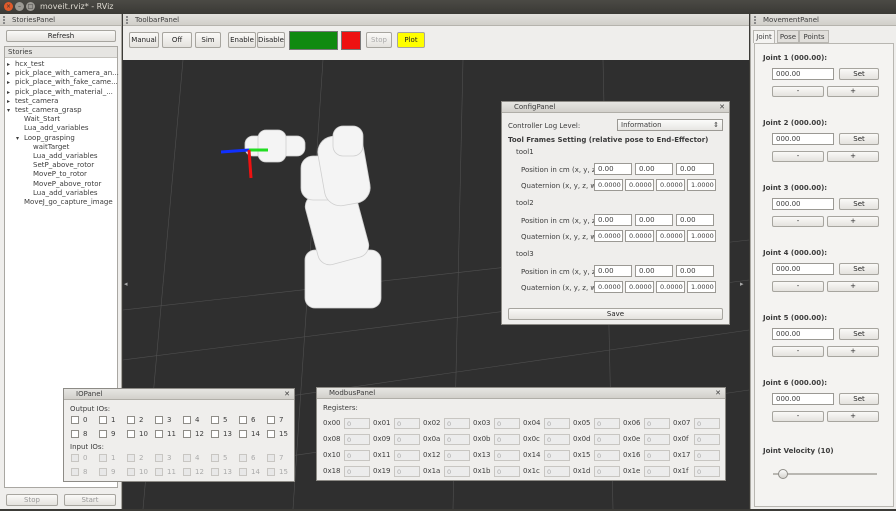  I want to click on tree-item: MoveP_to_rotor, so click(56, 174).